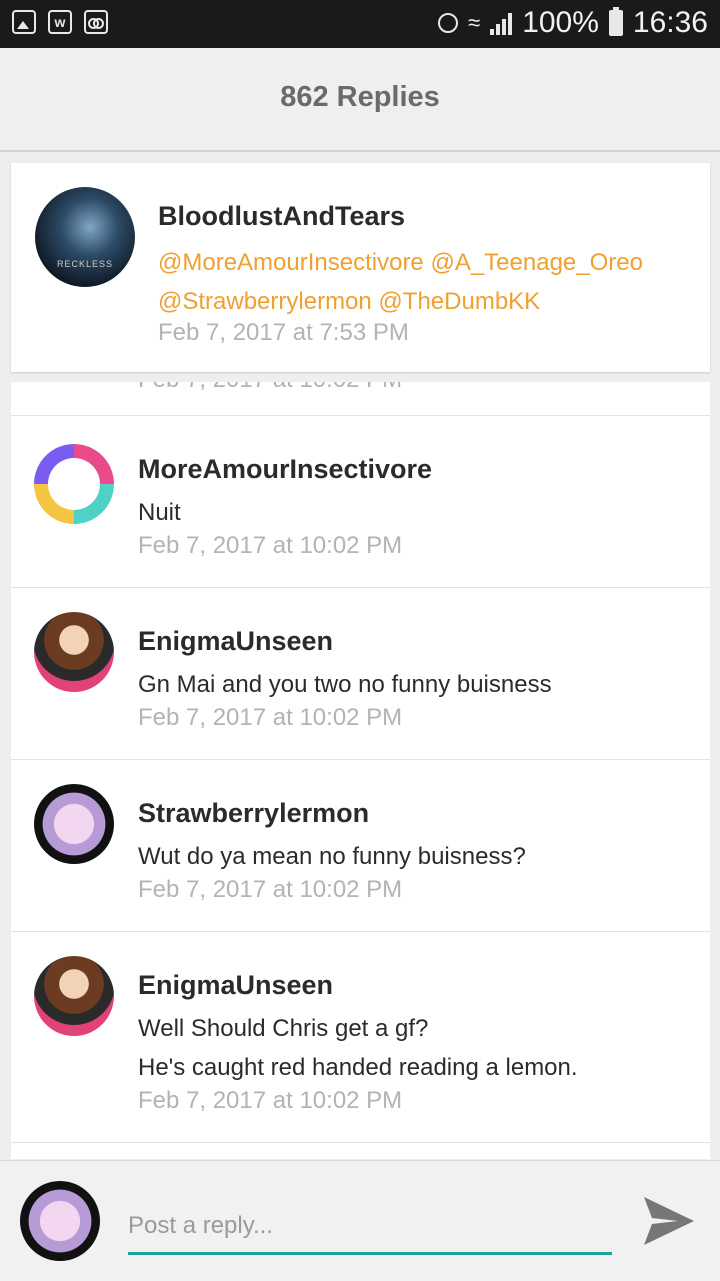  I want to click on reply-text: Gn Mai and you two no funny buisness, so click(345, 684).